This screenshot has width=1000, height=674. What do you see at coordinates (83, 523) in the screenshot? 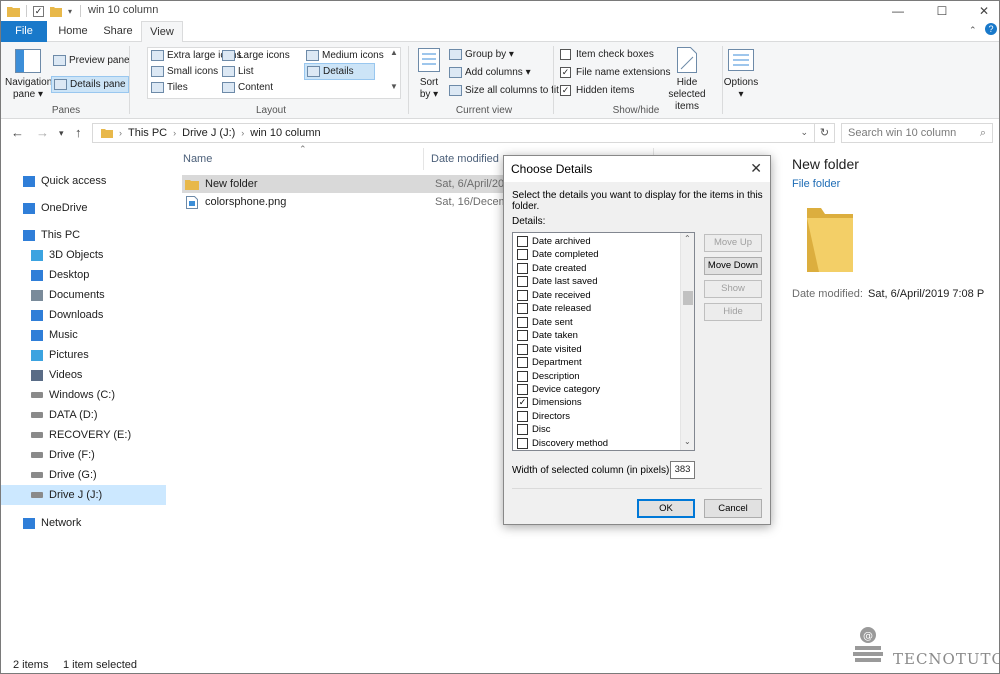
I see `sidebar-item-network: Network` at bounding box center [83, 523].